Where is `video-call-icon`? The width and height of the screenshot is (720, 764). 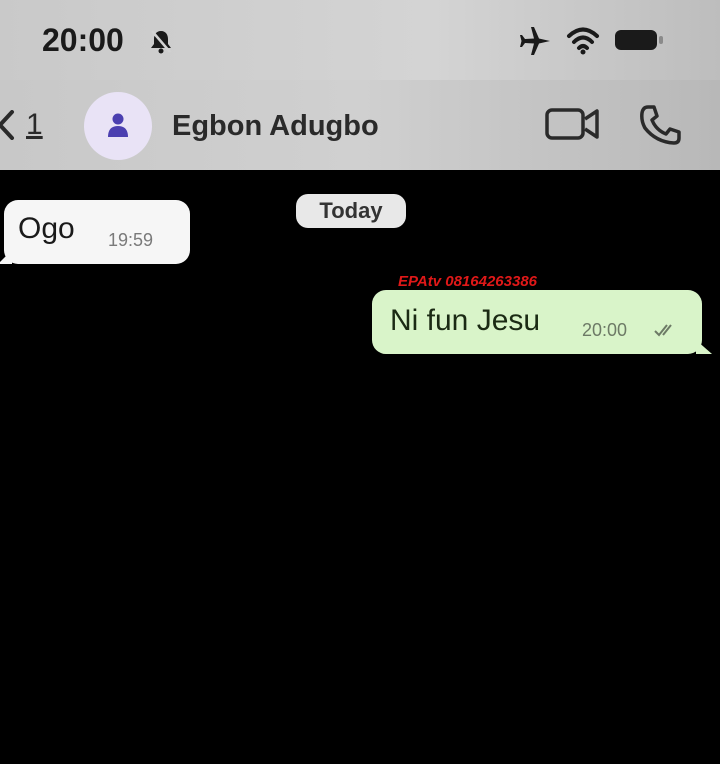
video-call-icon is located at coordinates (572, 124).